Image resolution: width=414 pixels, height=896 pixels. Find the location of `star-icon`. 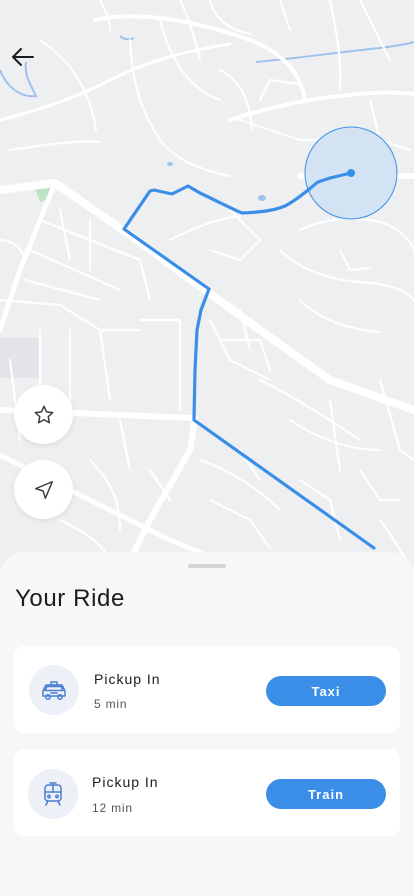

star-icon is located at coordinates (43, 414).